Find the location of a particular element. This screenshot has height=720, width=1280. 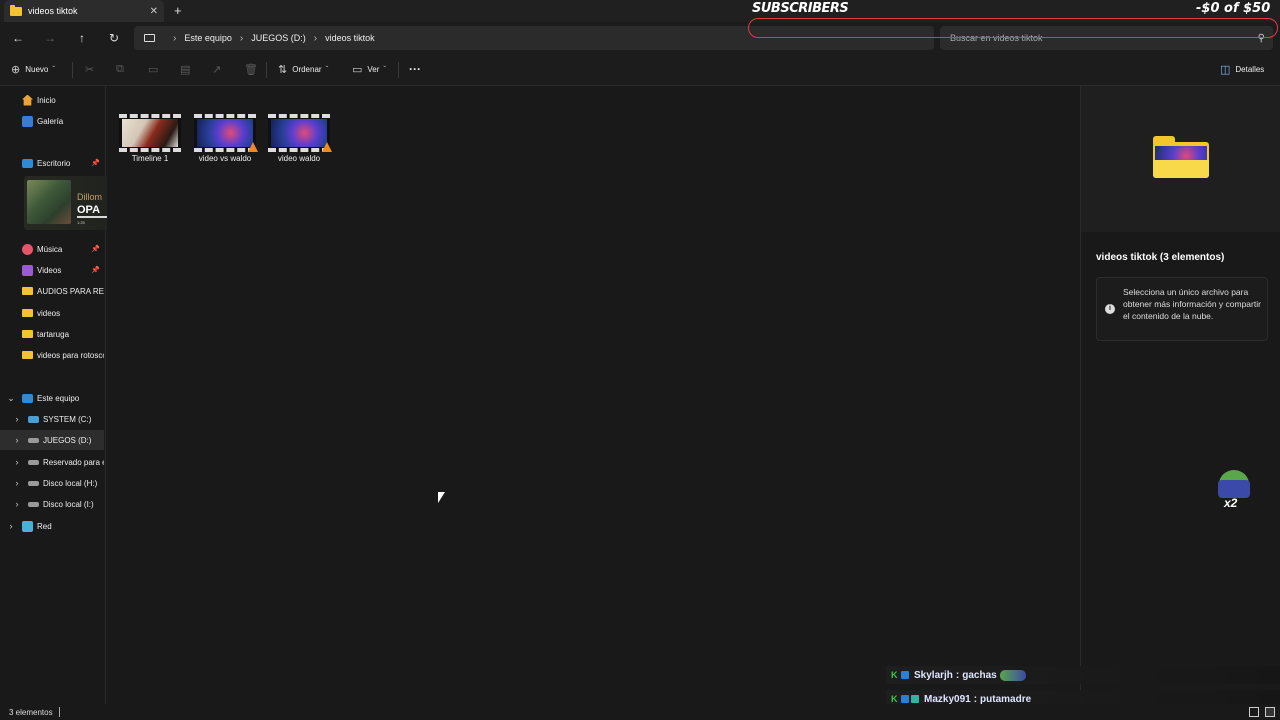

sidebar-item-label: AUDIOS PARA RECI is located at coordinates (70, 291).